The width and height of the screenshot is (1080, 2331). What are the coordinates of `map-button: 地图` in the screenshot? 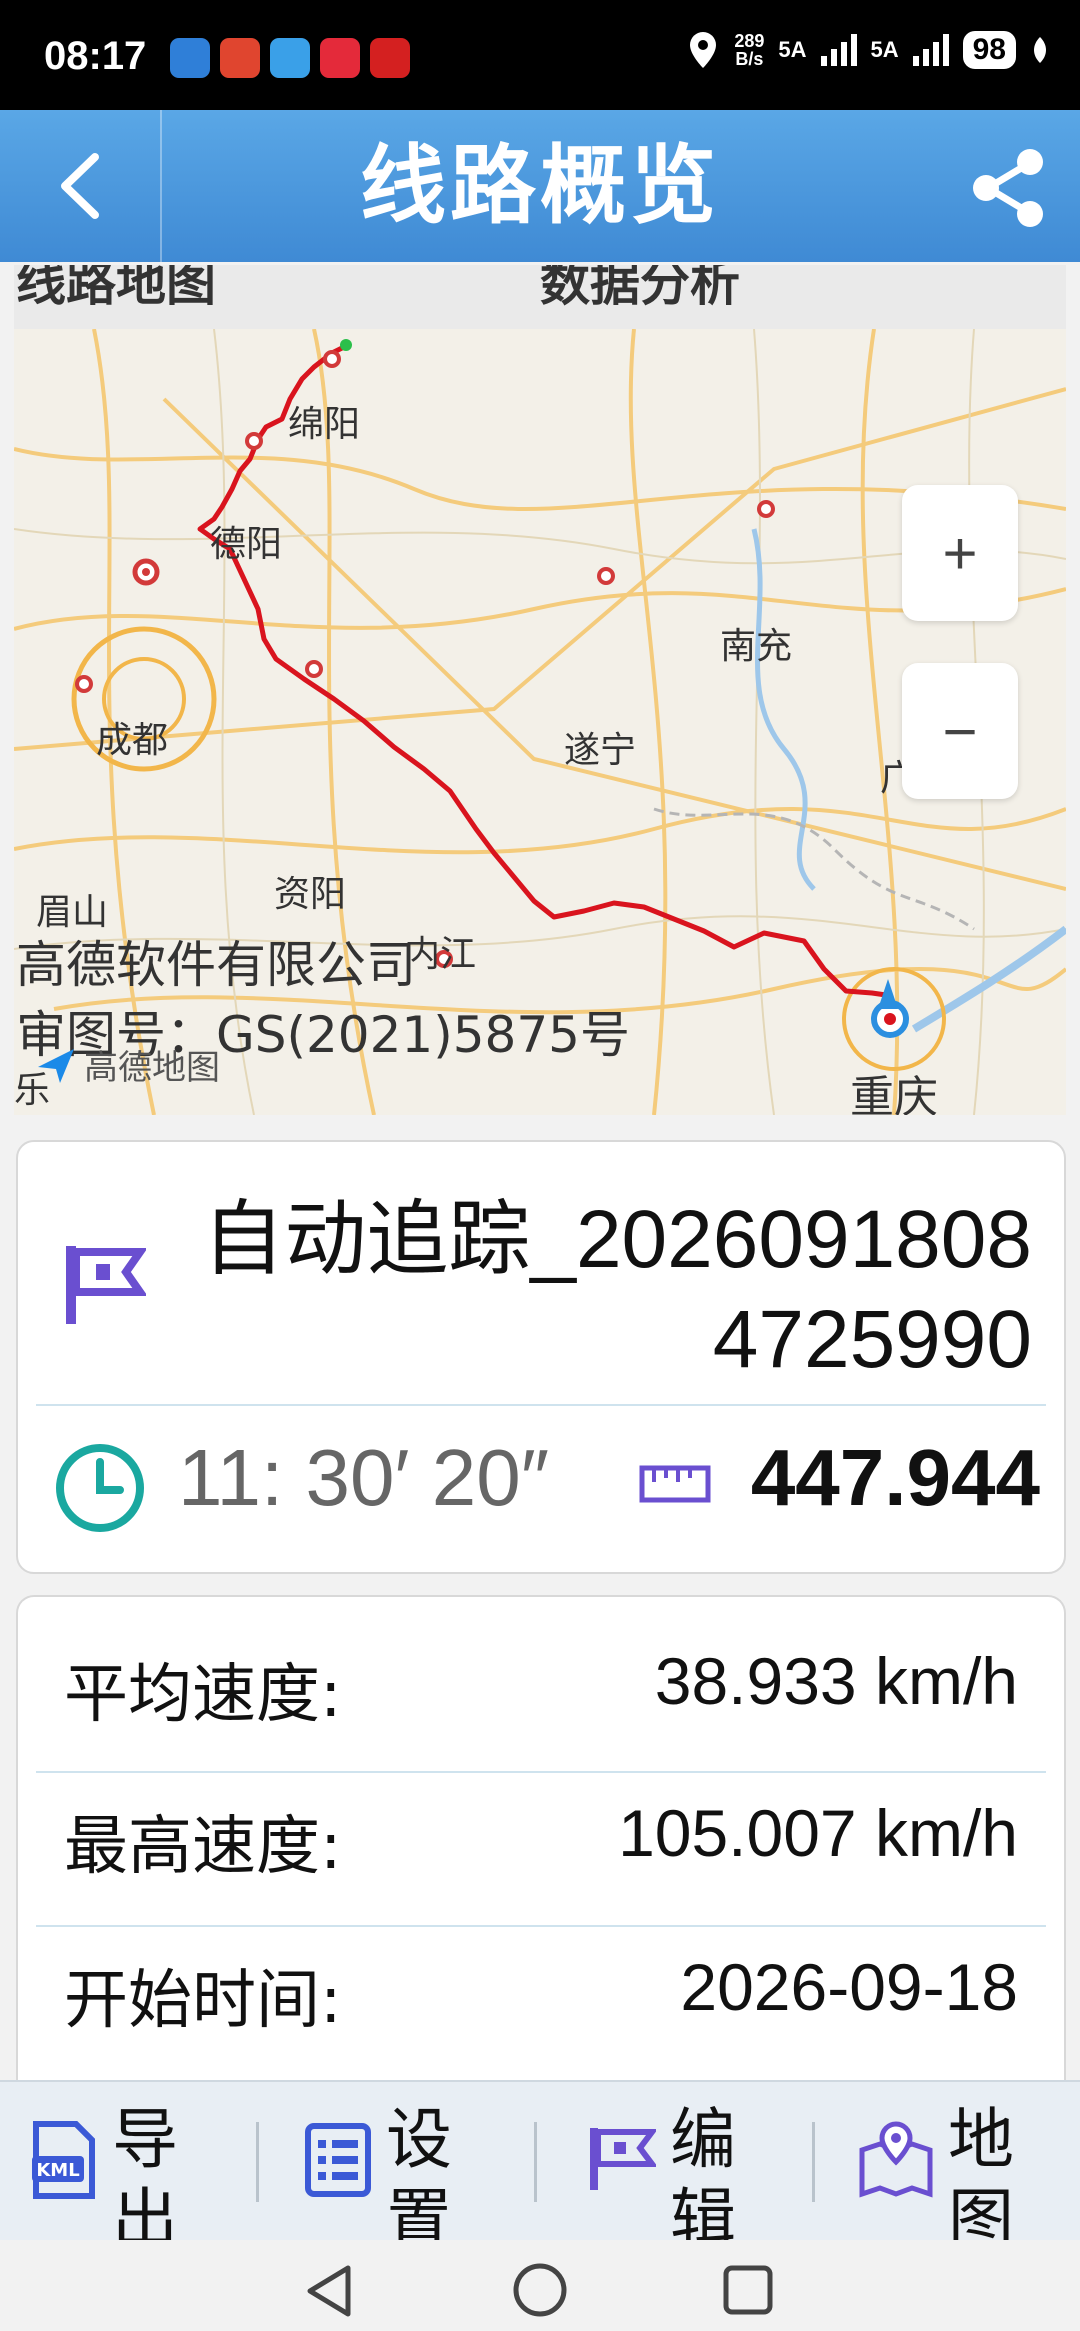 It's located at (938, 2167).